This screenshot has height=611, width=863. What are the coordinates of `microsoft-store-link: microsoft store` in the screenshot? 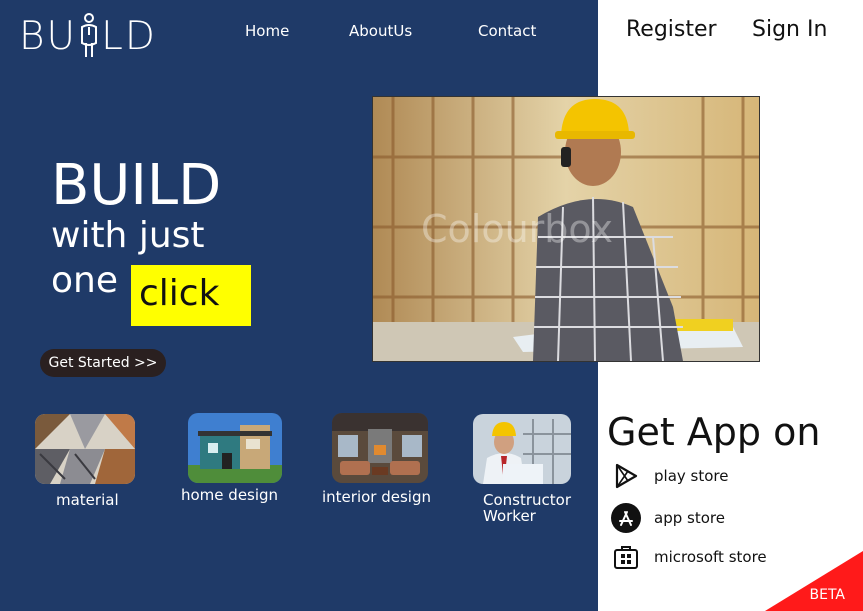 It's located at (689, 557).